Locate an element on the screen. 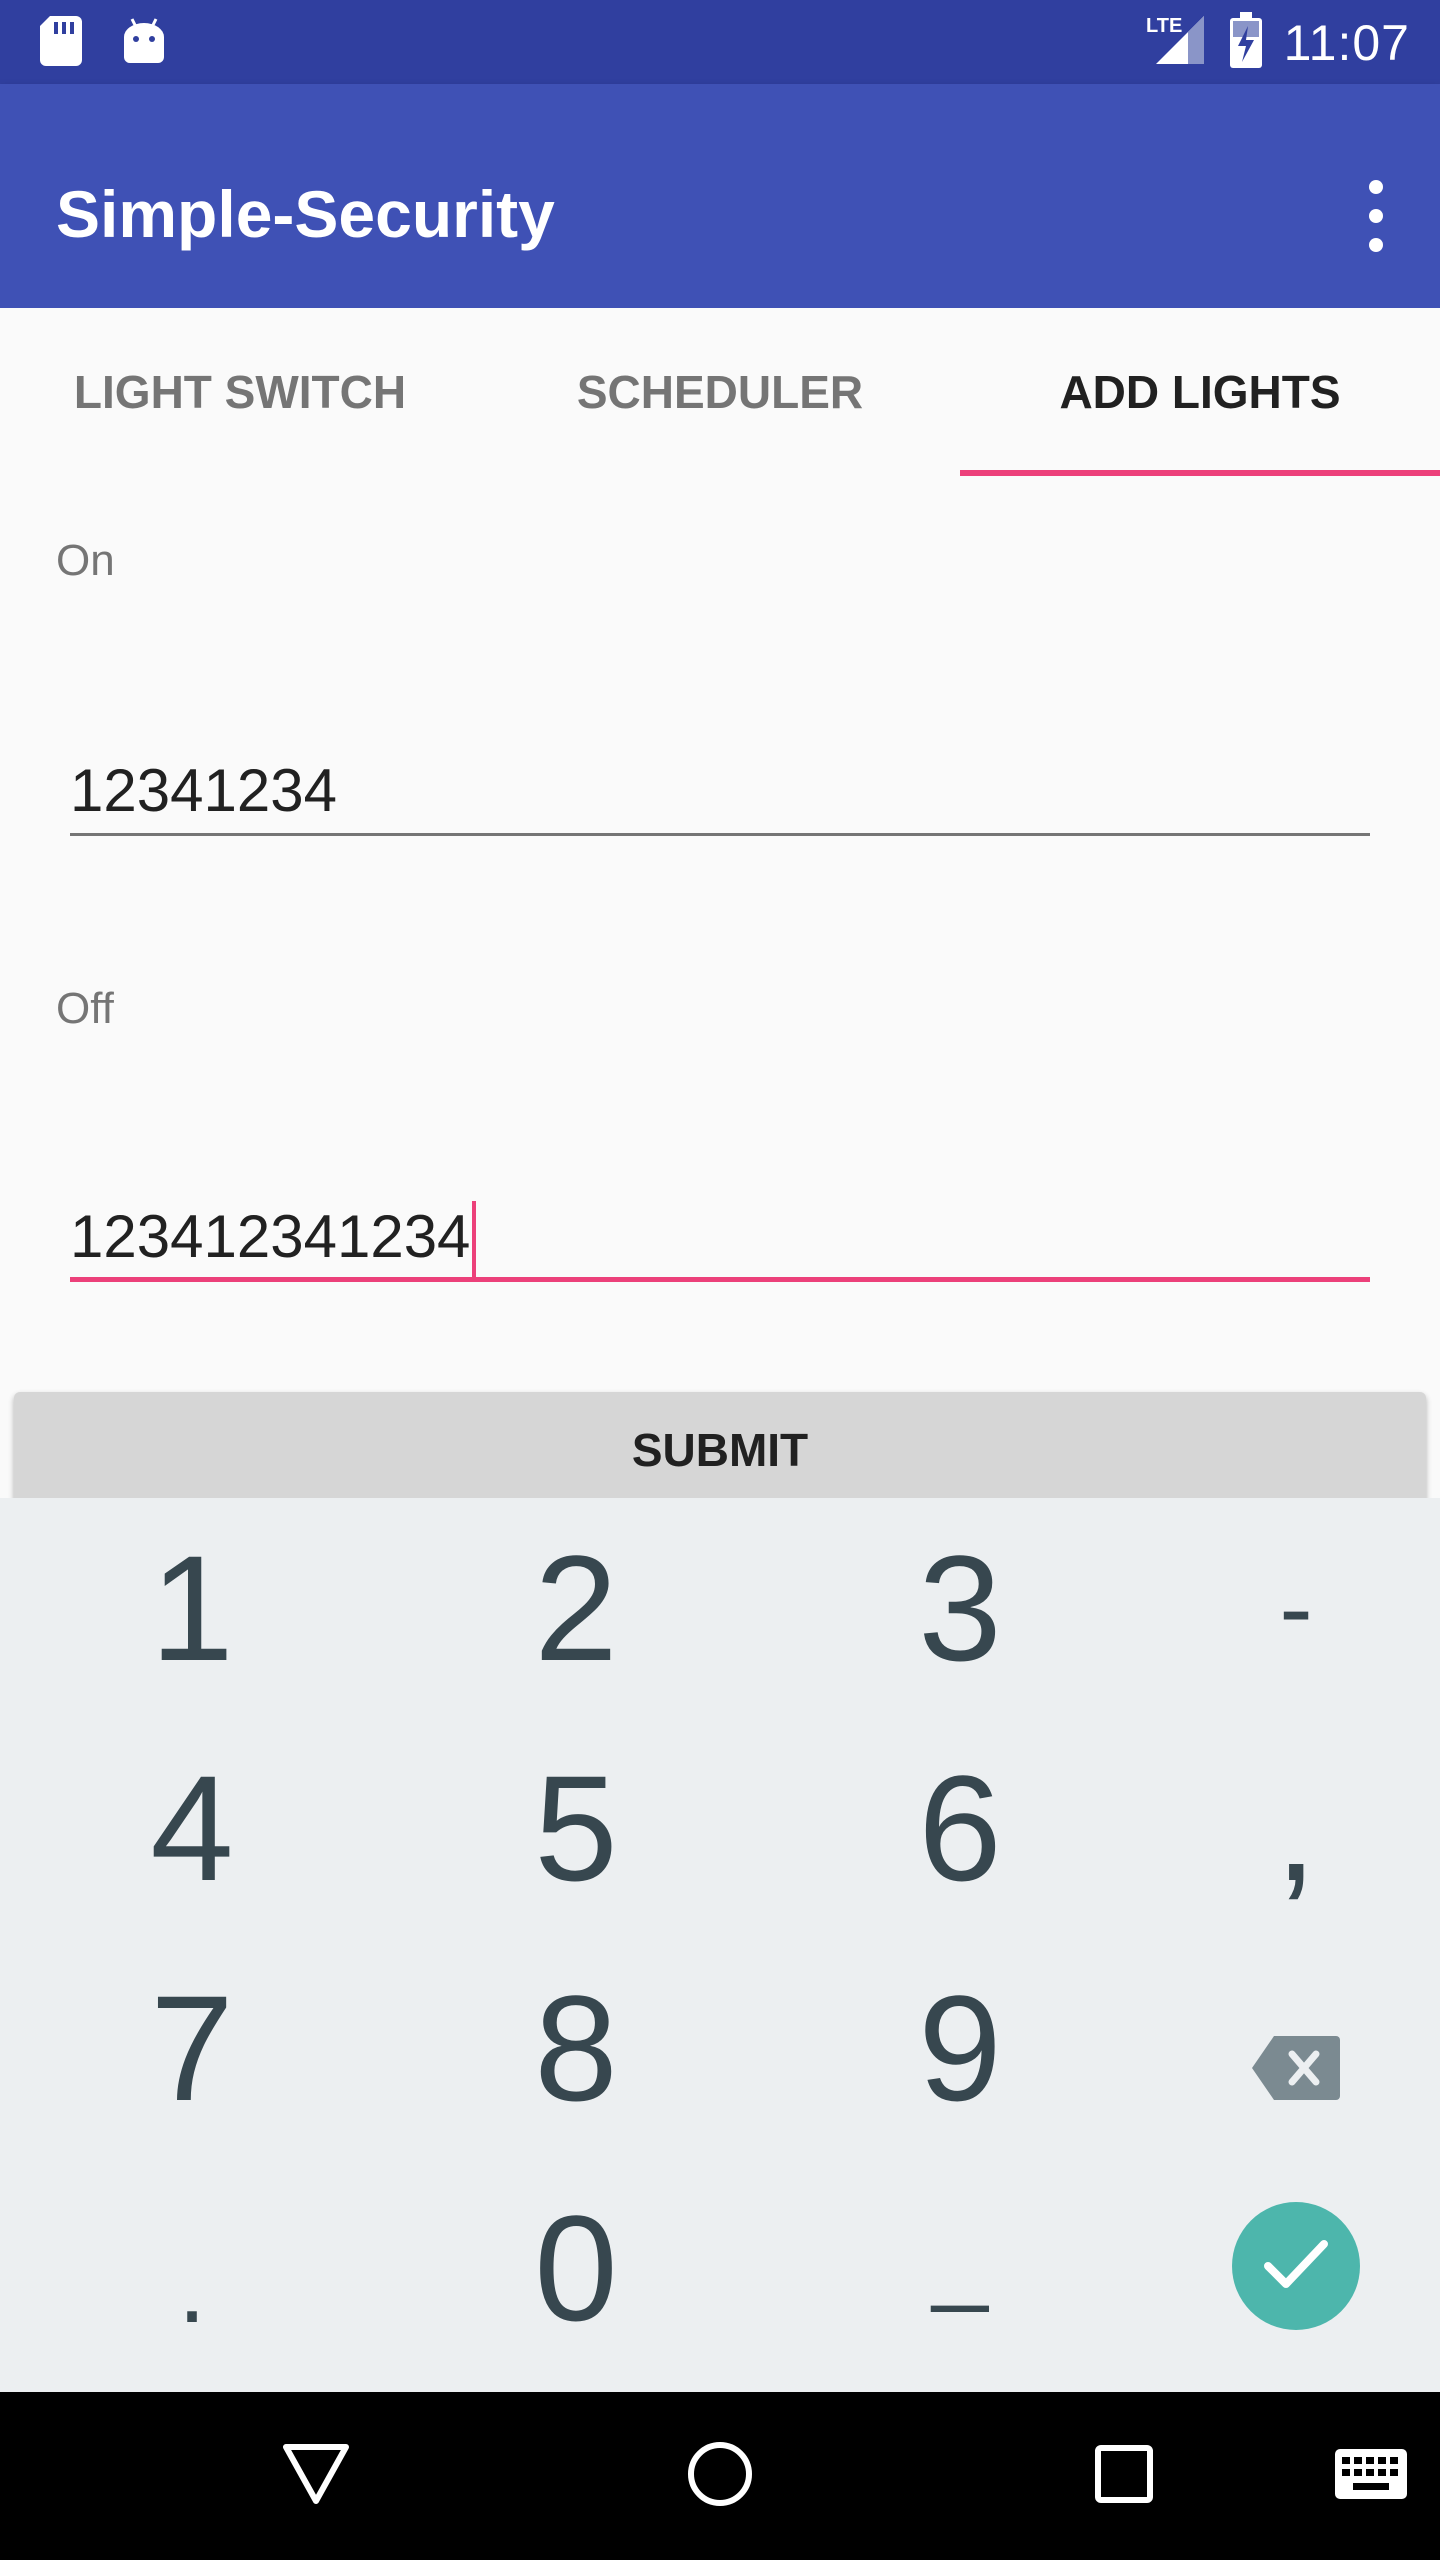  tab-add-lights: ADD LIGHTS is located at coordinates (1200, 392).